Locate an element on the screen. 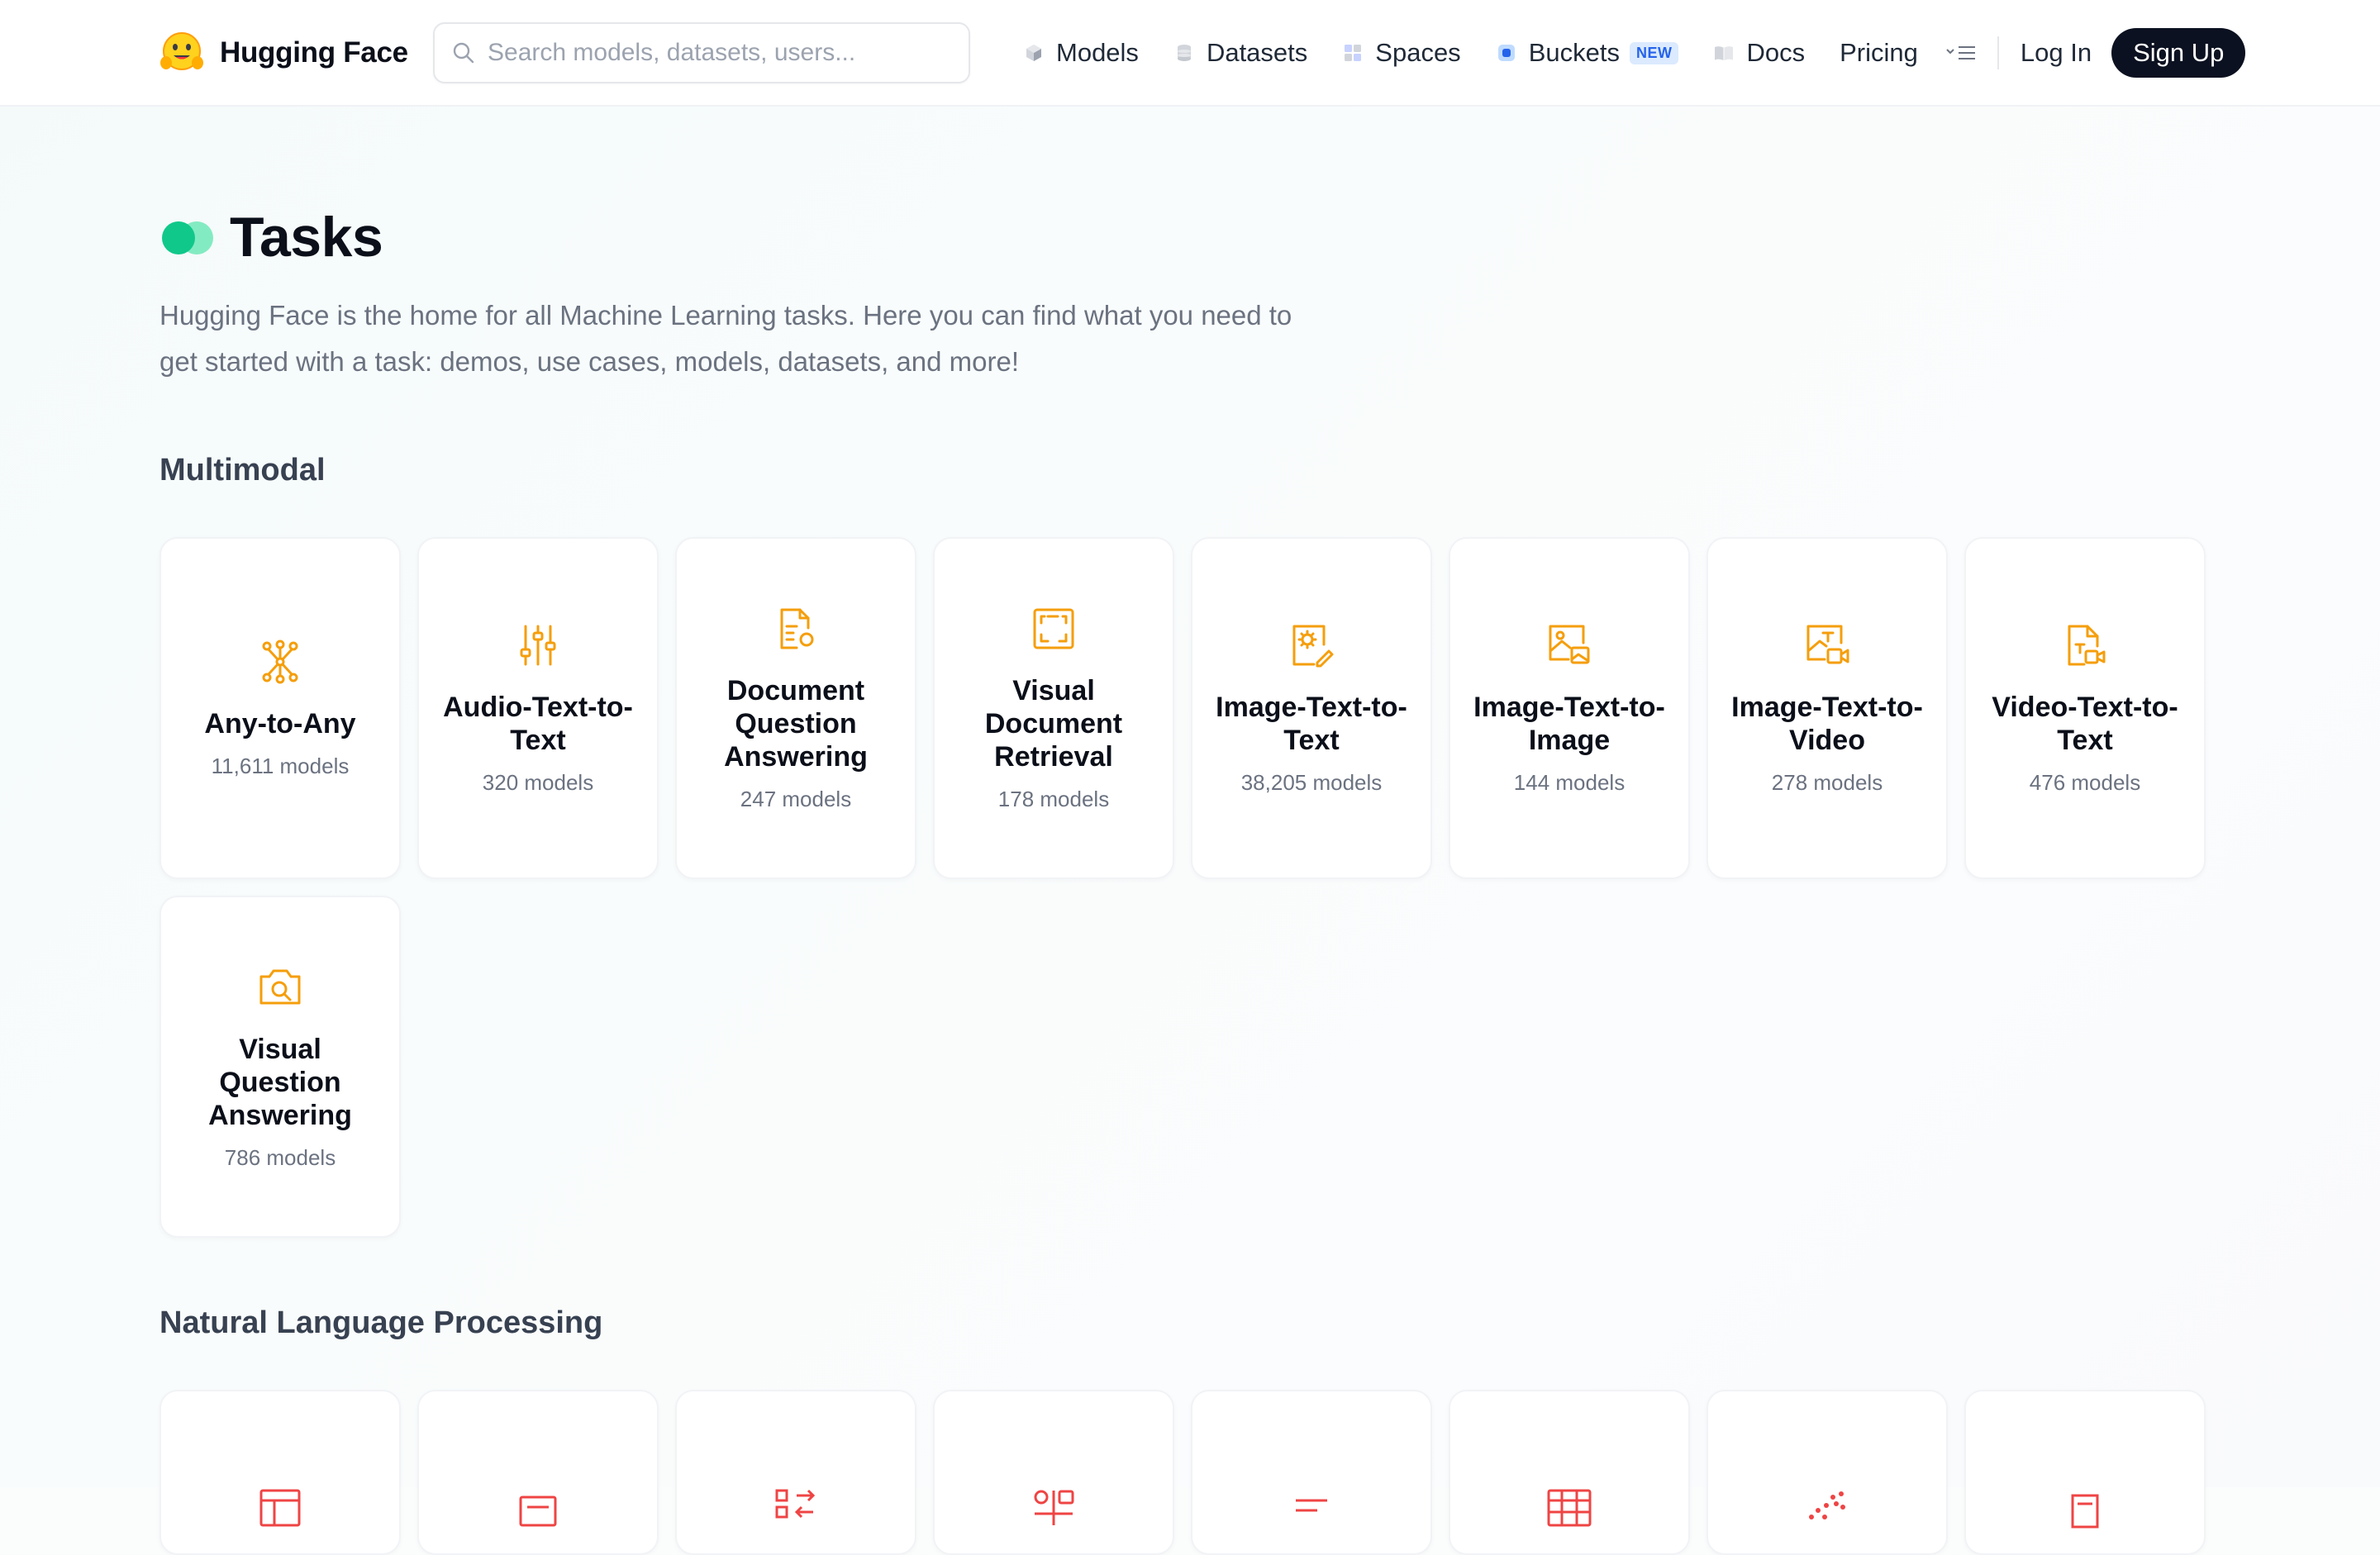  nav-models: Models is located at coordinates (1081, 53).